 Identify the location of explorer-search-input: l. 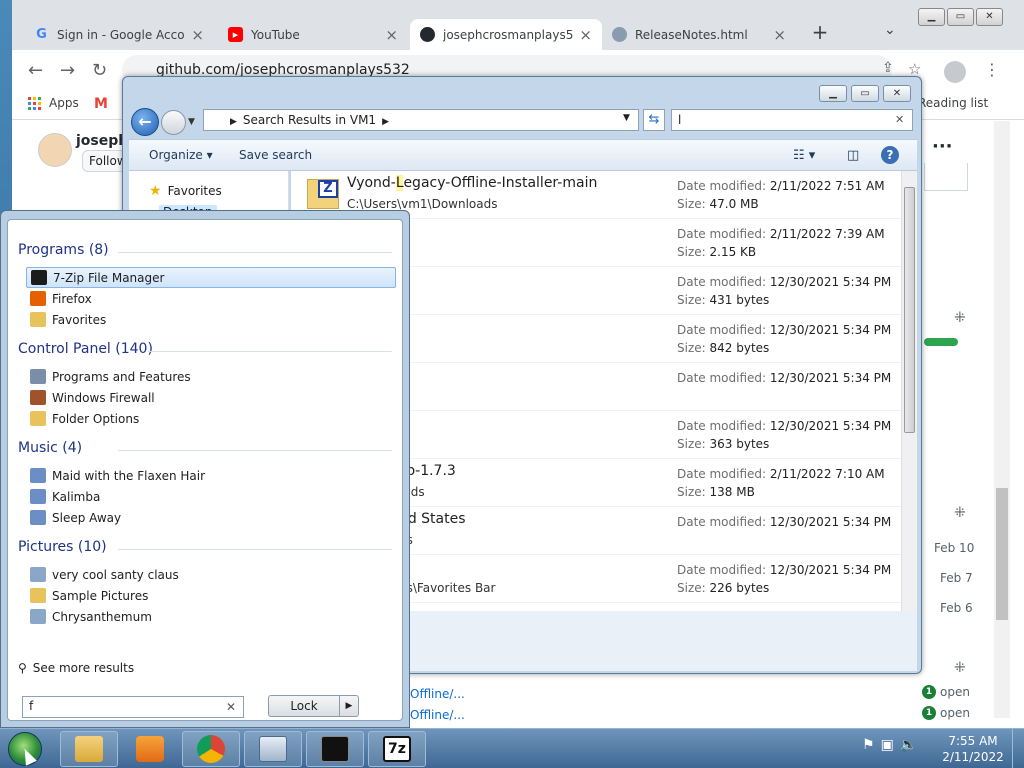
(792, 120).